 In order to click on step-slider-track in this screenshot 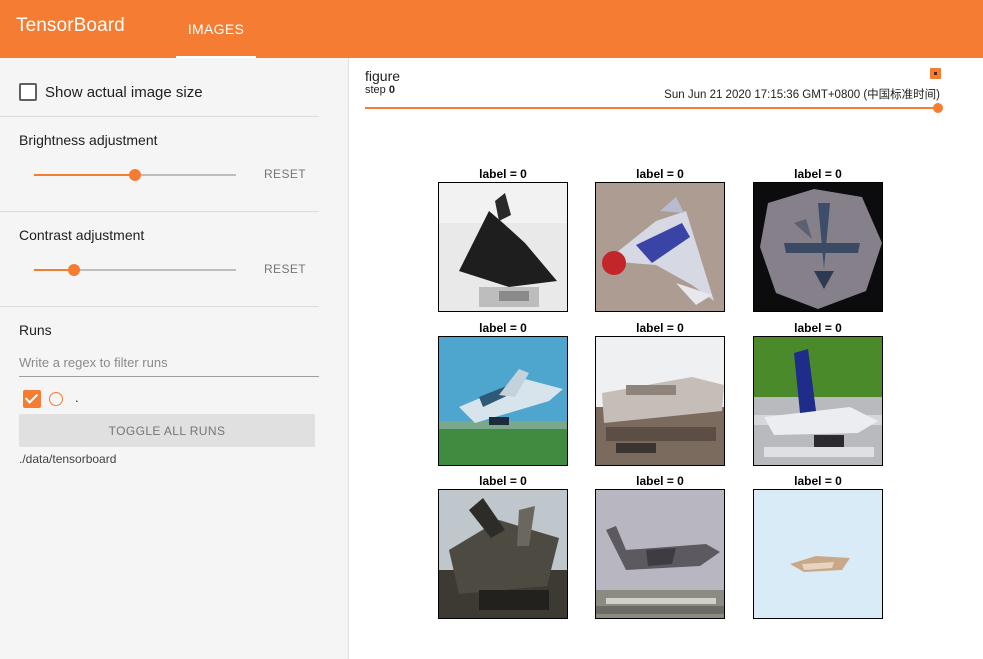, I will do `click(651, 108)`.